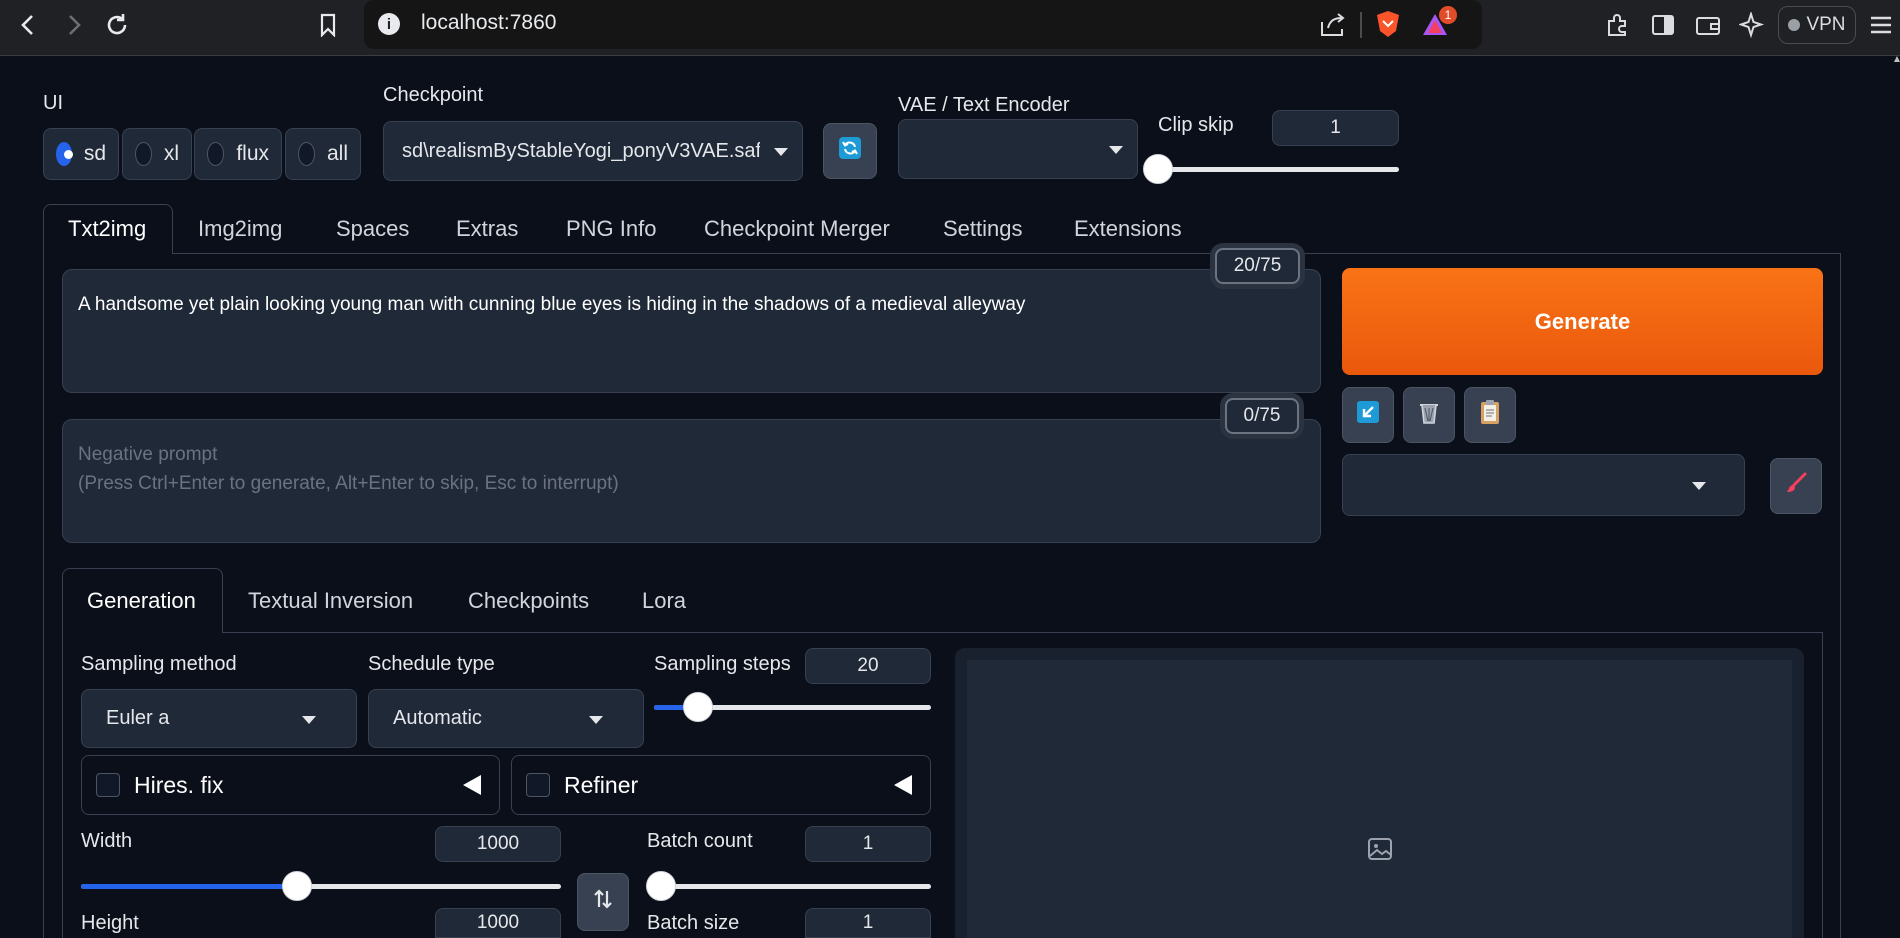 Image resolution: width=1900 pixels, height=938 pixels. I want to click on tab-img2img: Img2img, so click(240, 229).